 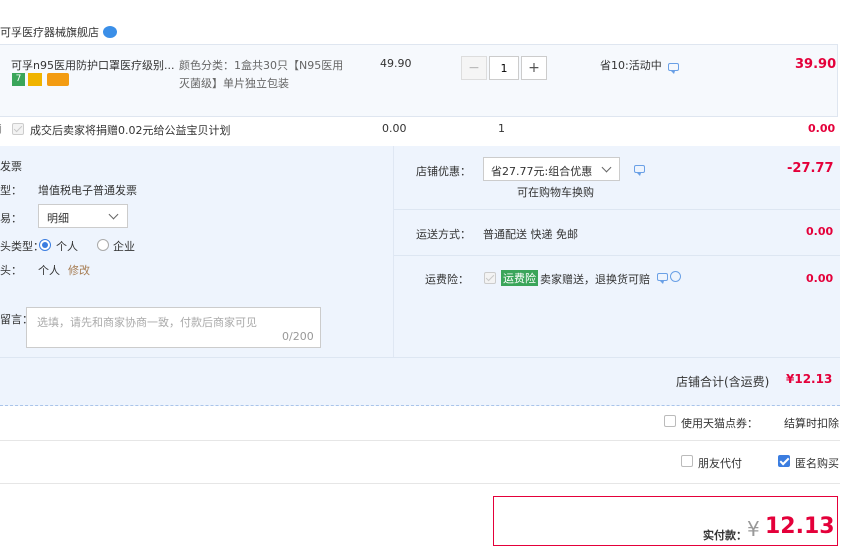 I want to click on points-note: 结算时扣除, so click(x=811, y=423).